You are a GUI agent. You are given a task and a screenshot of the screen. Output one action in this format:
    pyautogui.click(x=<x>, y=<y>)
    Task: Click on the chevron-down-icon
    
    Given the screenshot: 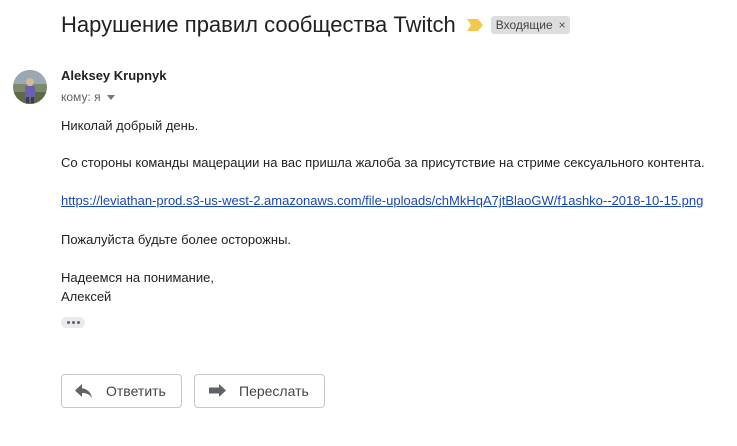 What is the action you would take?
    pyautogui.click(x=110, y=97)
    